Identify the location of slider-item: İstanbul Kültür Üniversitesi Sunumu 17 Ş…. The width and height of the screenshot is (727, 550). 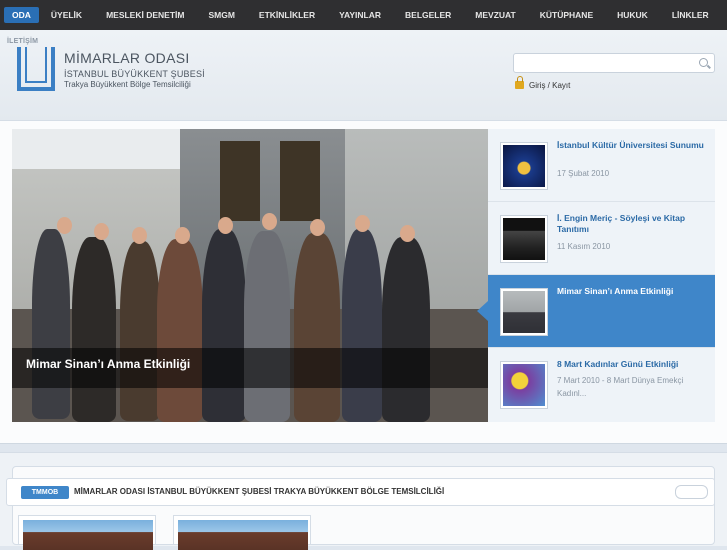
(601, 165).